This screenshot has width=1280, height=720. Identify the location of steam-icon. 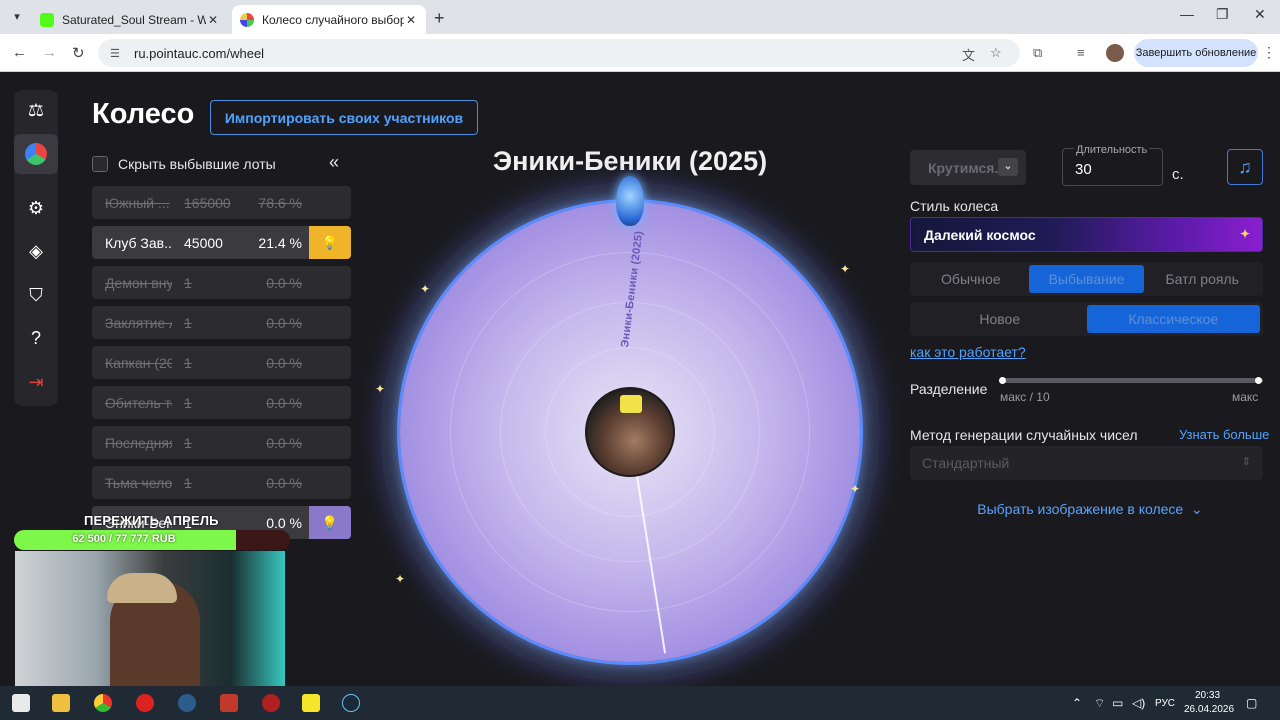
(351, 703).